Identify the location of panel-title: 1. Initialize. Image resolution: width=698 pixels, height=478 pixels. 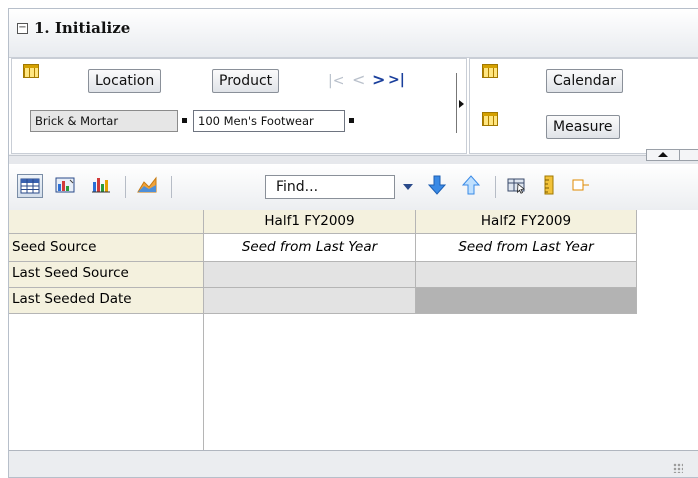
(82, 28).